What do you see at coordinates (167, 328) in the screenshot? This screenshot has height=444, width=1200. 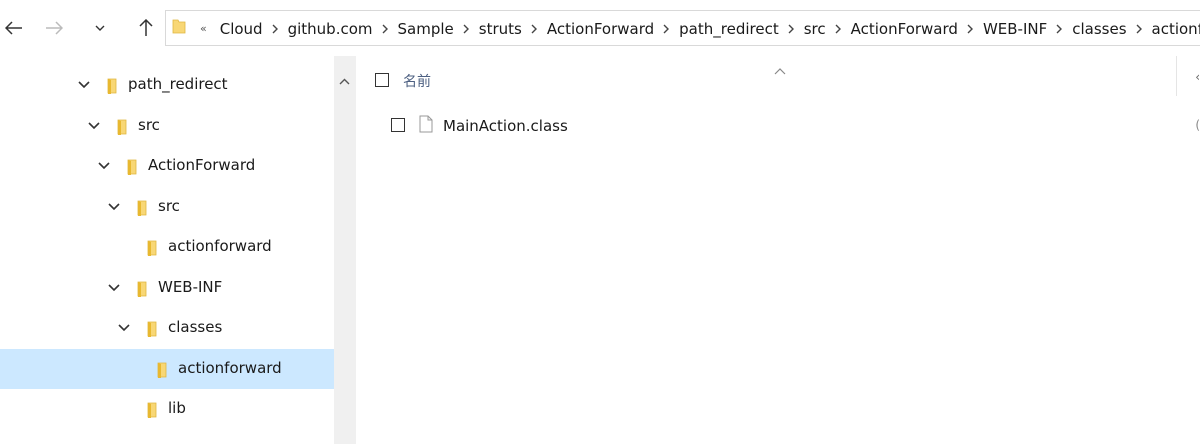 I see `tree-item: classes` at bounding box center [167, 328].